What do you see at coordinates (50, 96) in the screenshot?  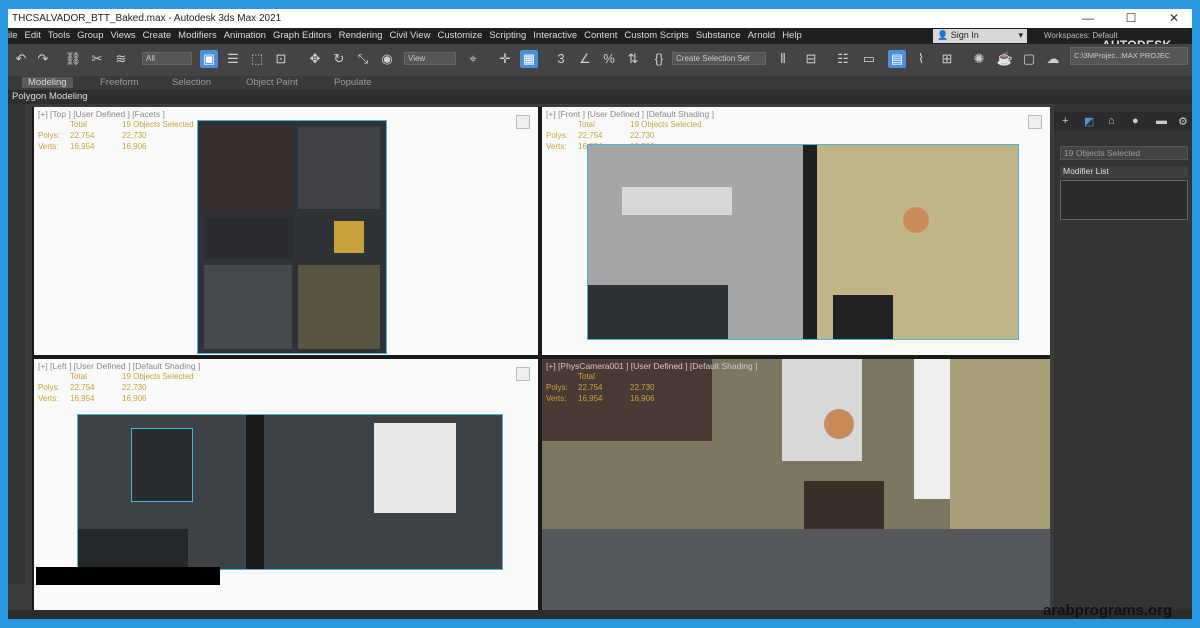 I see `polygon-modeling-label: Polygon Modeling` at bounding box center [50, 96].